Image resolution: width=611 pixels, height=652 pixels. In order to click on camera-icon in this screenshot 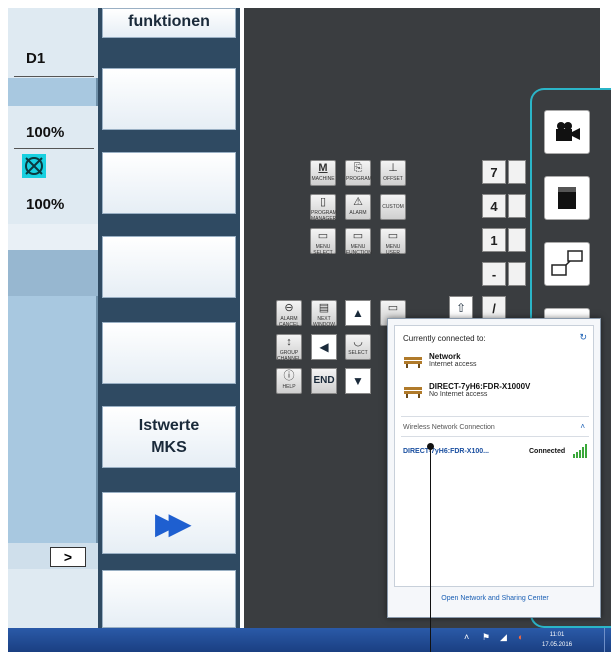, I will do `click(567, 132)`.